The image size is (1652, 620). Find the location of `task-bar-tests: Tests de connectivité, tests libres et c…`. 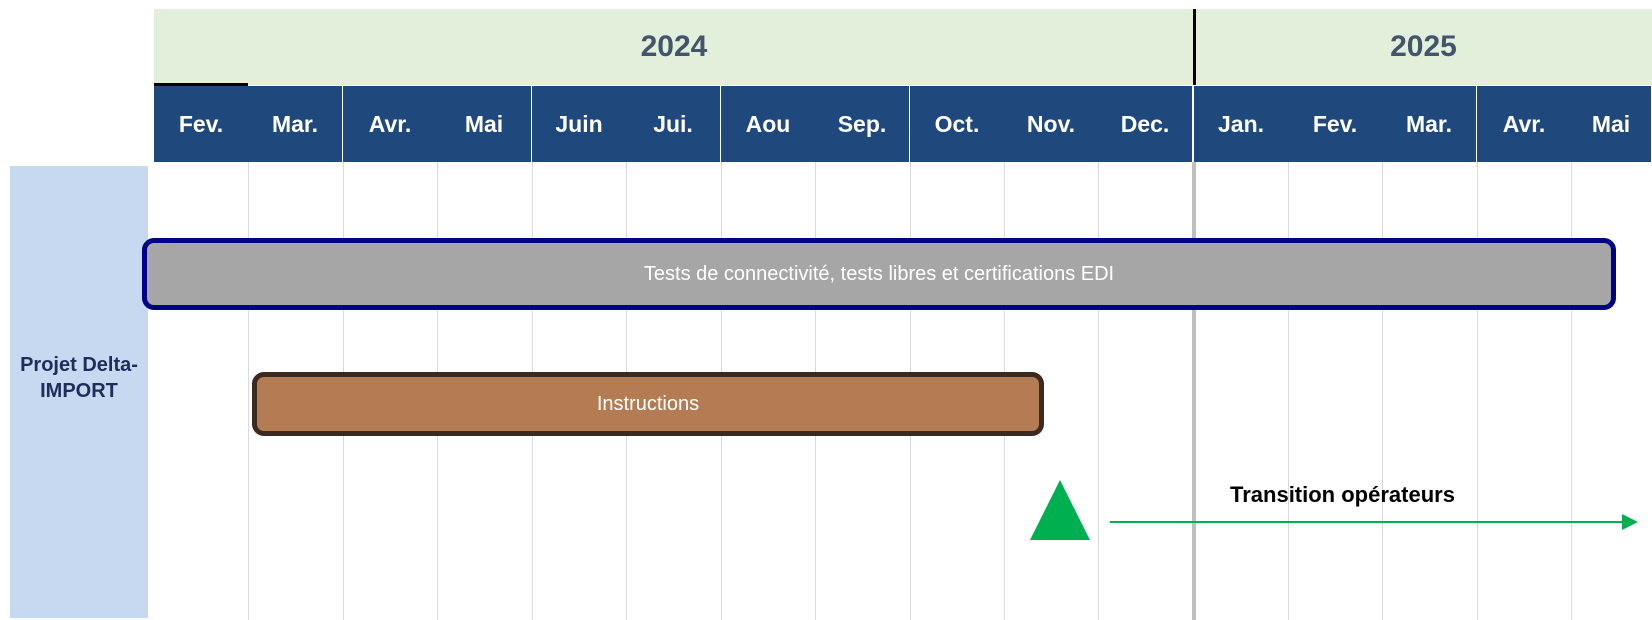

task-bar-tests: Tests de connectivité, tests libres et c… is located at coordinates (879, 274).